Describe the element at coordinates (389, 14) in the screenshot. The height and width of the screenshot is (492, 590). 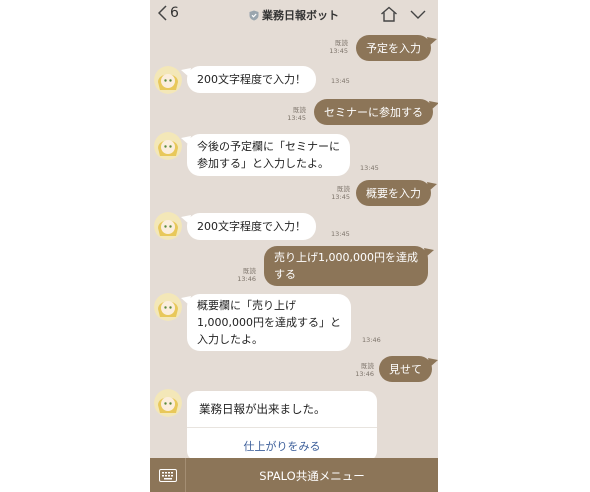
I see `home-icon` at that location.